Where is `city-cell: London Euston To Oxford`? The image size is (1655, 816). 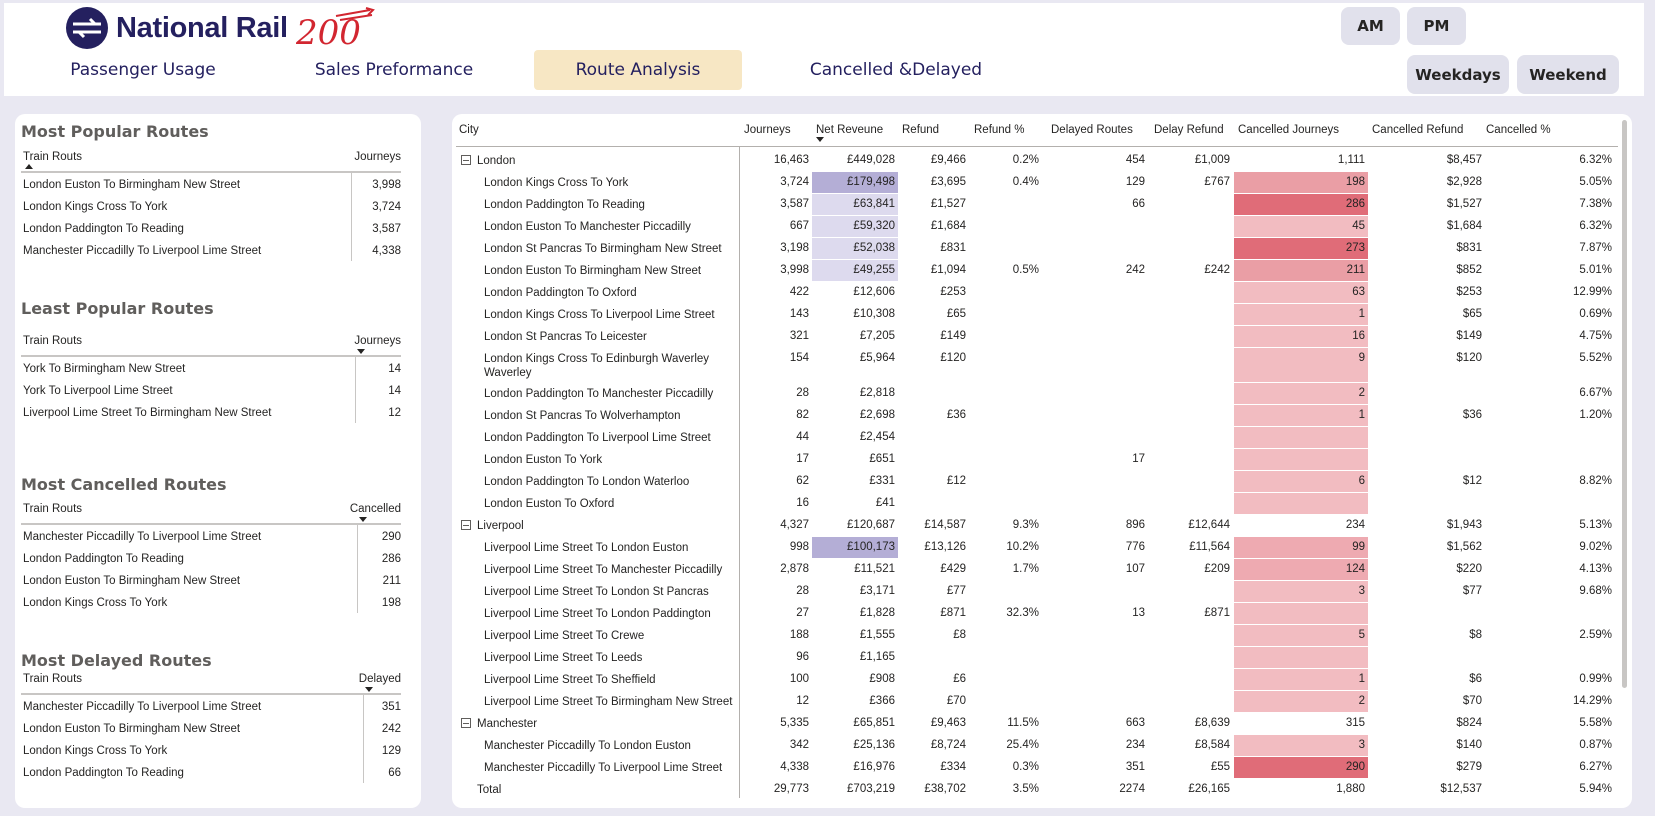 city-cell: London Euston To Oxford is located at coordinates (549, 504).